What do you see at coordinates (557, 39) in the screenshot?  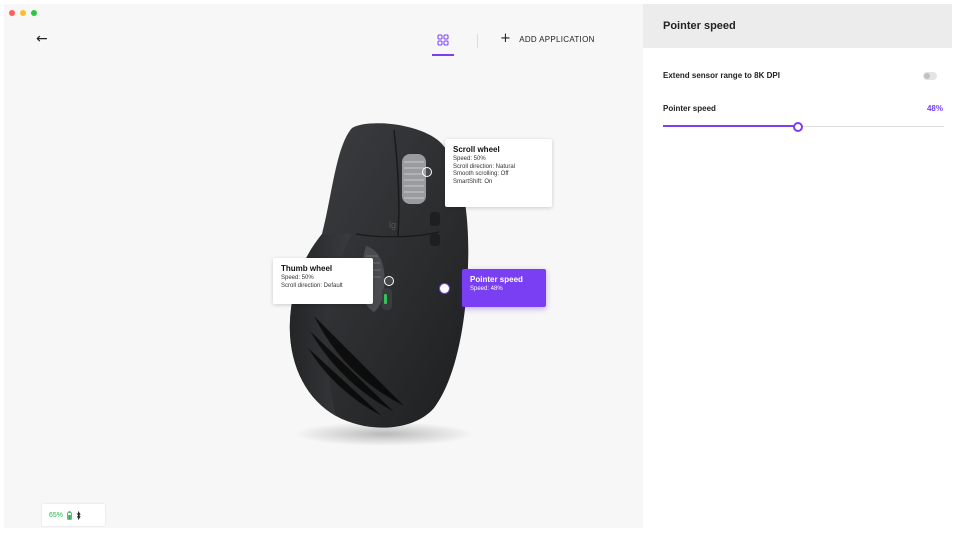 I see `add-application-label: ADD APPLICATION` at bounding box center [557, 39].